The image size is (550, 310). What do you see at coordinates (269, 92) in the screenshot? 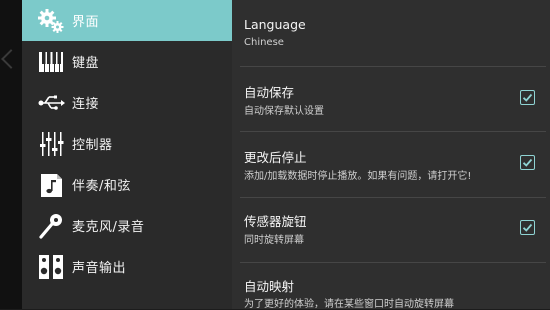
I see `autosave-title: 自动保存` at bounding box center [269, 92].